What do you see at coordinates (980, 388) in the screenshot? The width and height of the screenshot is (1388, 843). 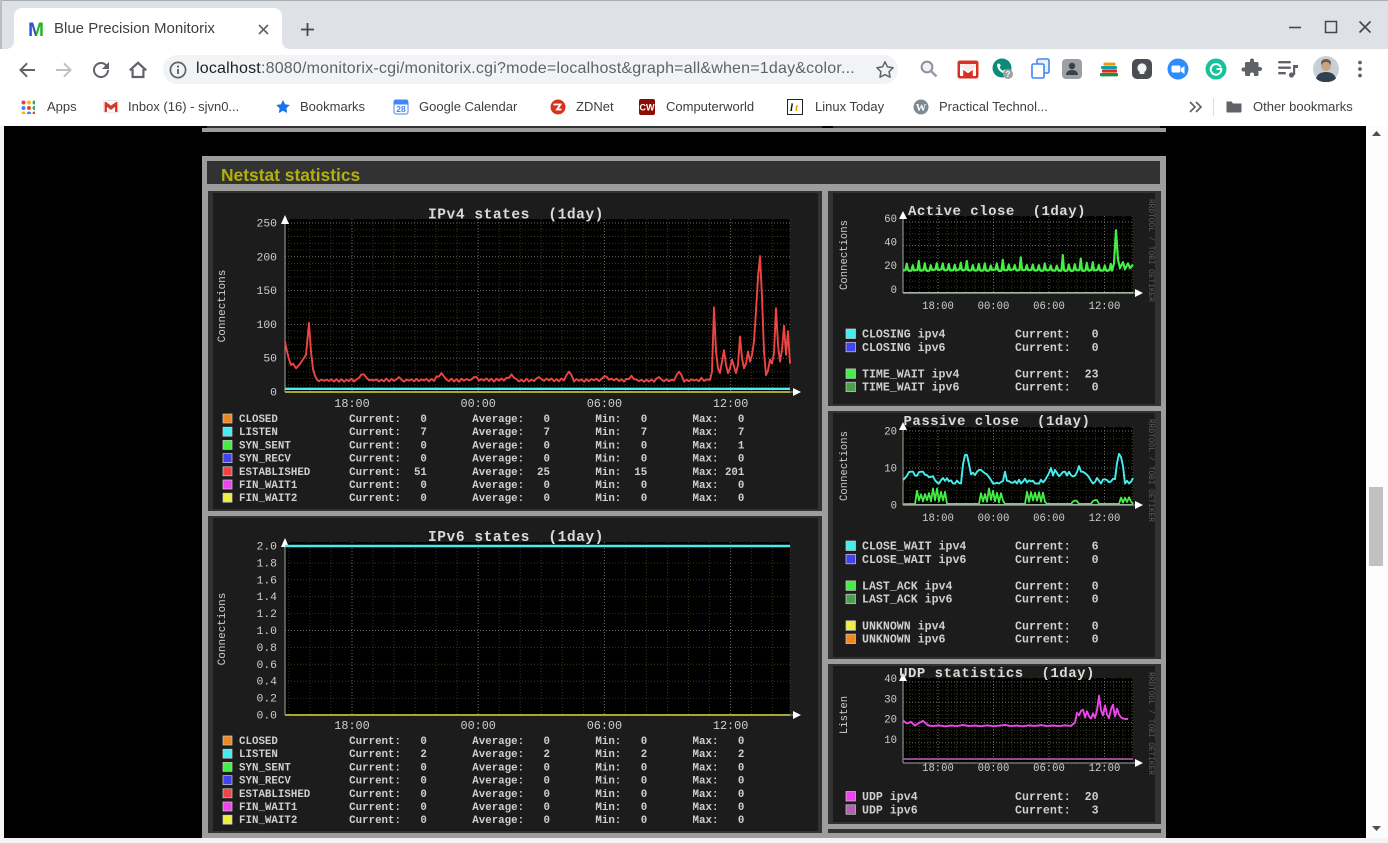 I see `svg-text:TIME_WAIT ipv6 Current:: TIME_WAIT ipv6 Current: 0` at bounding box center [980, 388].